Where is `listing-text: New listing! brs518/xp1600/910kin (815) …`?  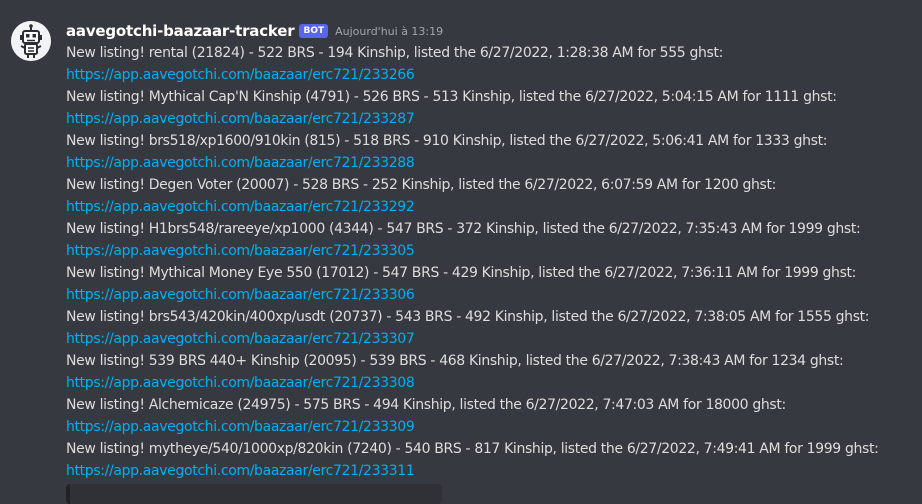 listing-text: New listing! brs518/xp1600/910kin (815) … is located at coordinates (447, 141).